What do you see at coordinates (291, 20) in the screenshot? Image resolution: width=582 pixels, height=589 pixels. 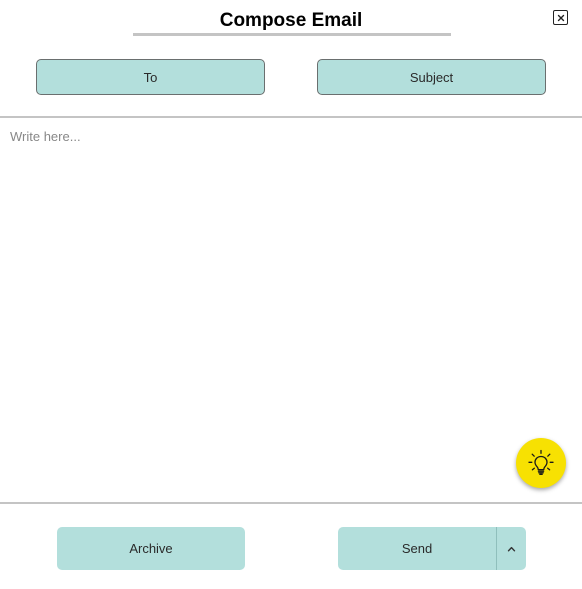 I see `dialog-title: Compose Email` at bounding box center [291, 20].